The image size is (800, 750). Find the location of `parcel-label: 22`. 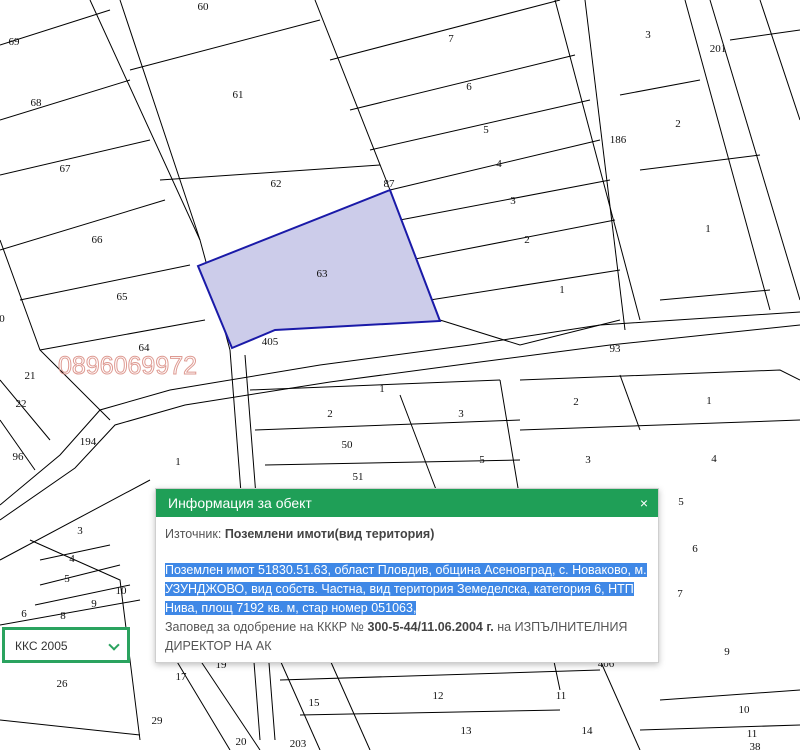

parcel-label: 22 is located at coordinates (21, 404).